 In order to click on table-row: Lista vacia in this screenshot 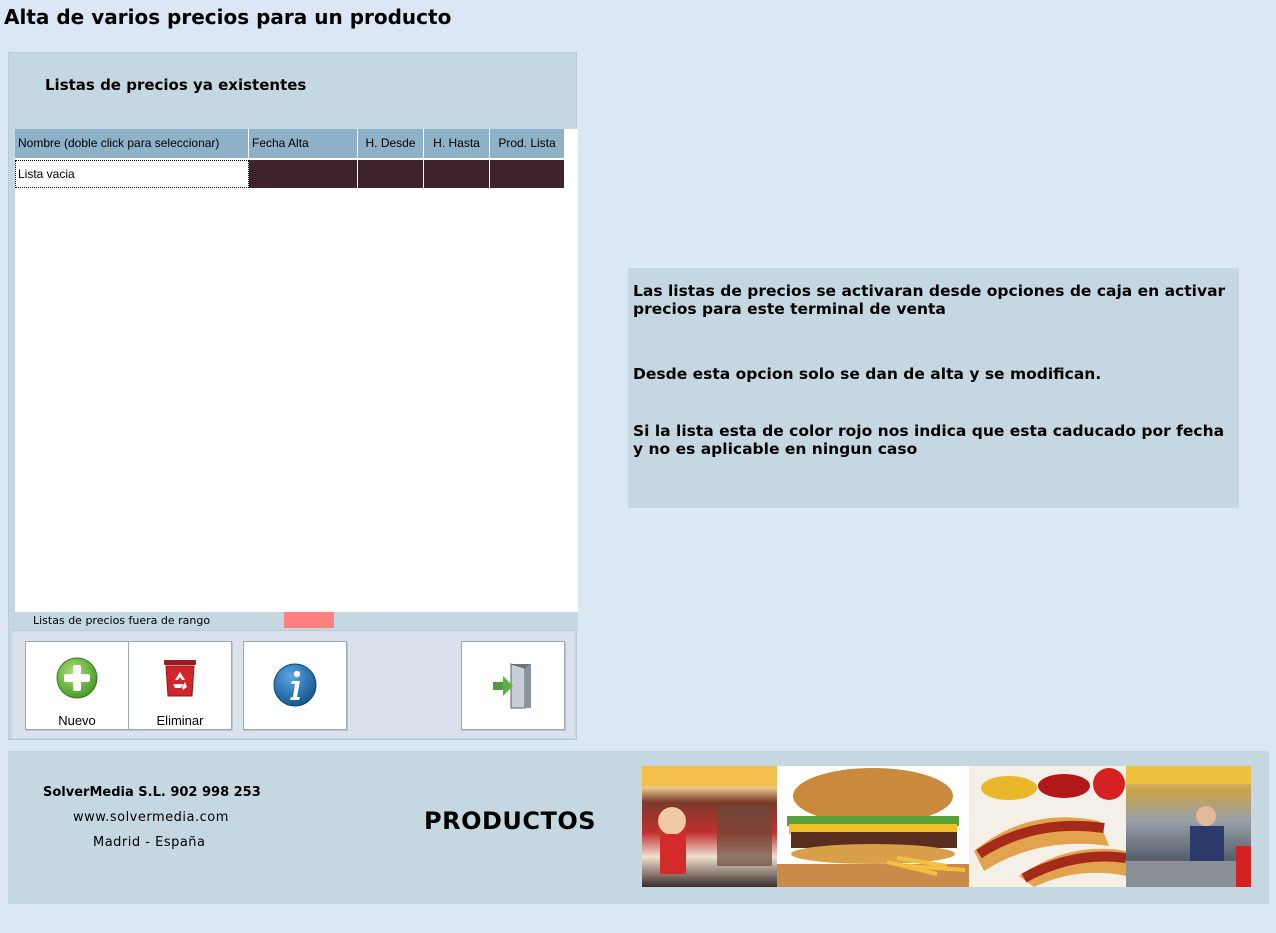, I will do `click(290, 174)`.